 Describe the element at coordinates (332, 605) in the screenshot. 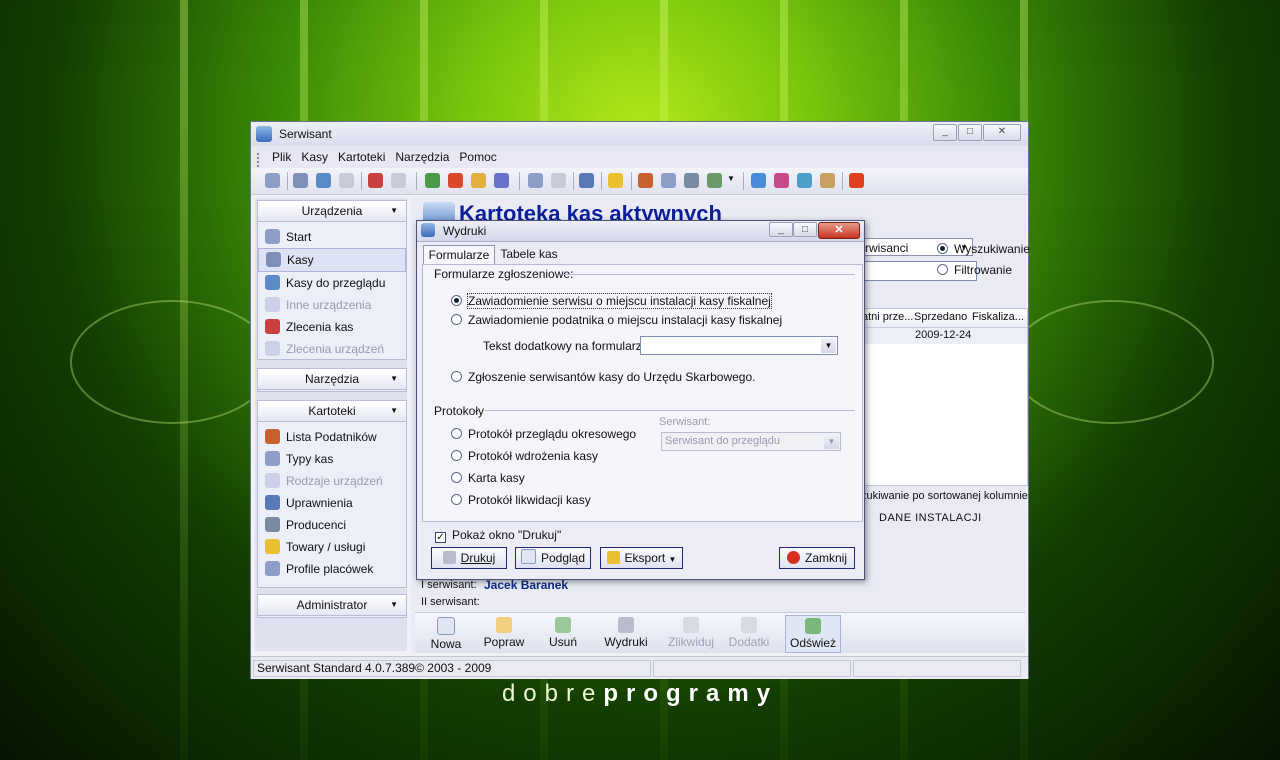

I see `sidebar-group-header: Administrator ▼` at that location.